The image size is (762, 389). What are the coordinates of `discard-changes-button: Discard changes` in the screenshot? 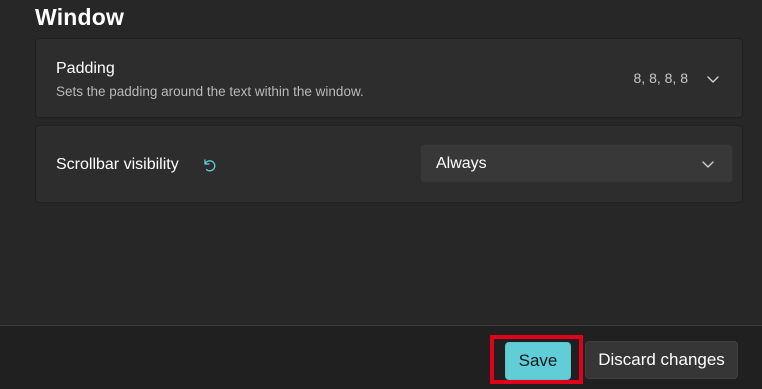 It's located at (661, 360).